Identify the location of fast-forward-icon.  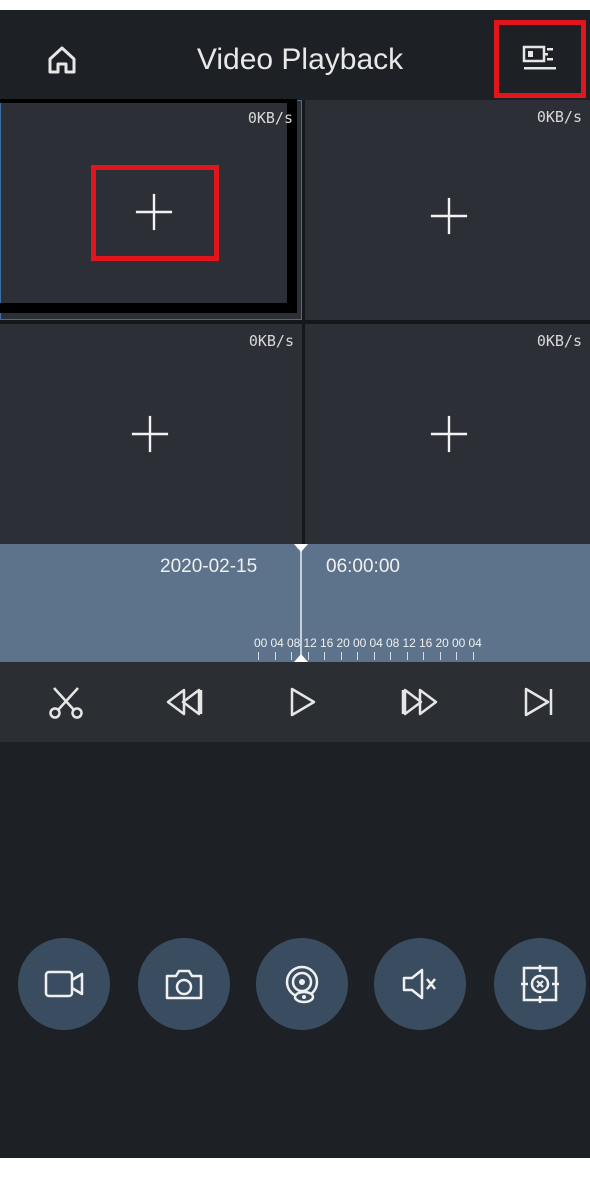
(419, 702).